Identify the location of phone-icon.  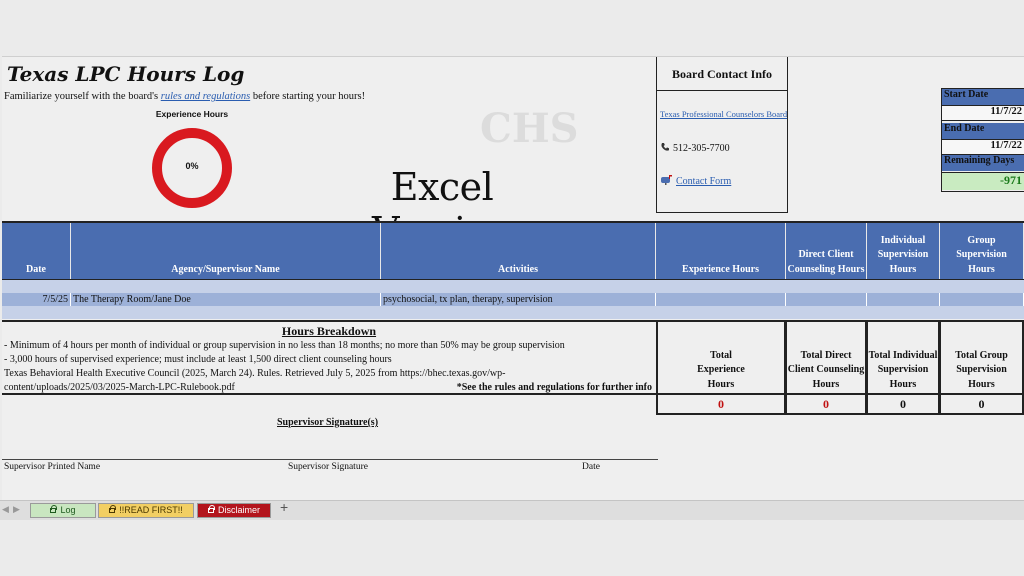
(665, 147).